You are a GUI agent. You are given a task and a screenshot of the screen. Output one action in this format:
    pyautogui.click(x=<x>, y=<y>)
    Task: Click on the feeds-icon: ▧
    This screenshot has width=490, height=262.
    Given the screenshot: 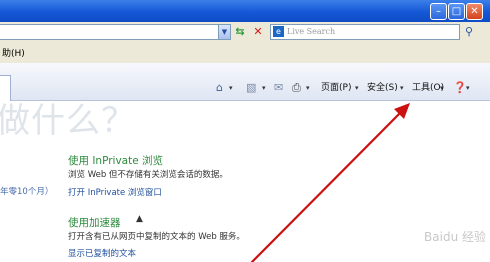 What is the action you would take?
    pyautogui.click(x=251, y=88)
    